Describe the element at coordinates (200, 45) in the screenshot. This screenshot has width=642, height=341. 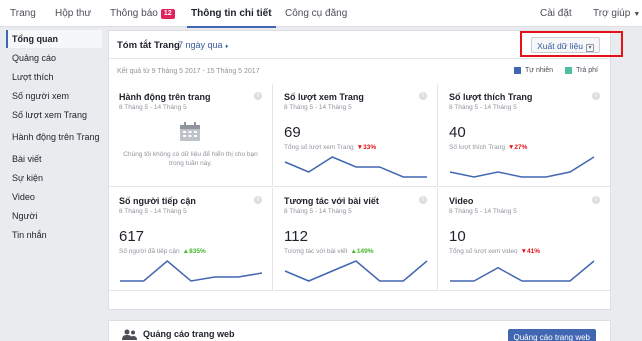
I see `date-range-label: 7 ngày qua` at that location.